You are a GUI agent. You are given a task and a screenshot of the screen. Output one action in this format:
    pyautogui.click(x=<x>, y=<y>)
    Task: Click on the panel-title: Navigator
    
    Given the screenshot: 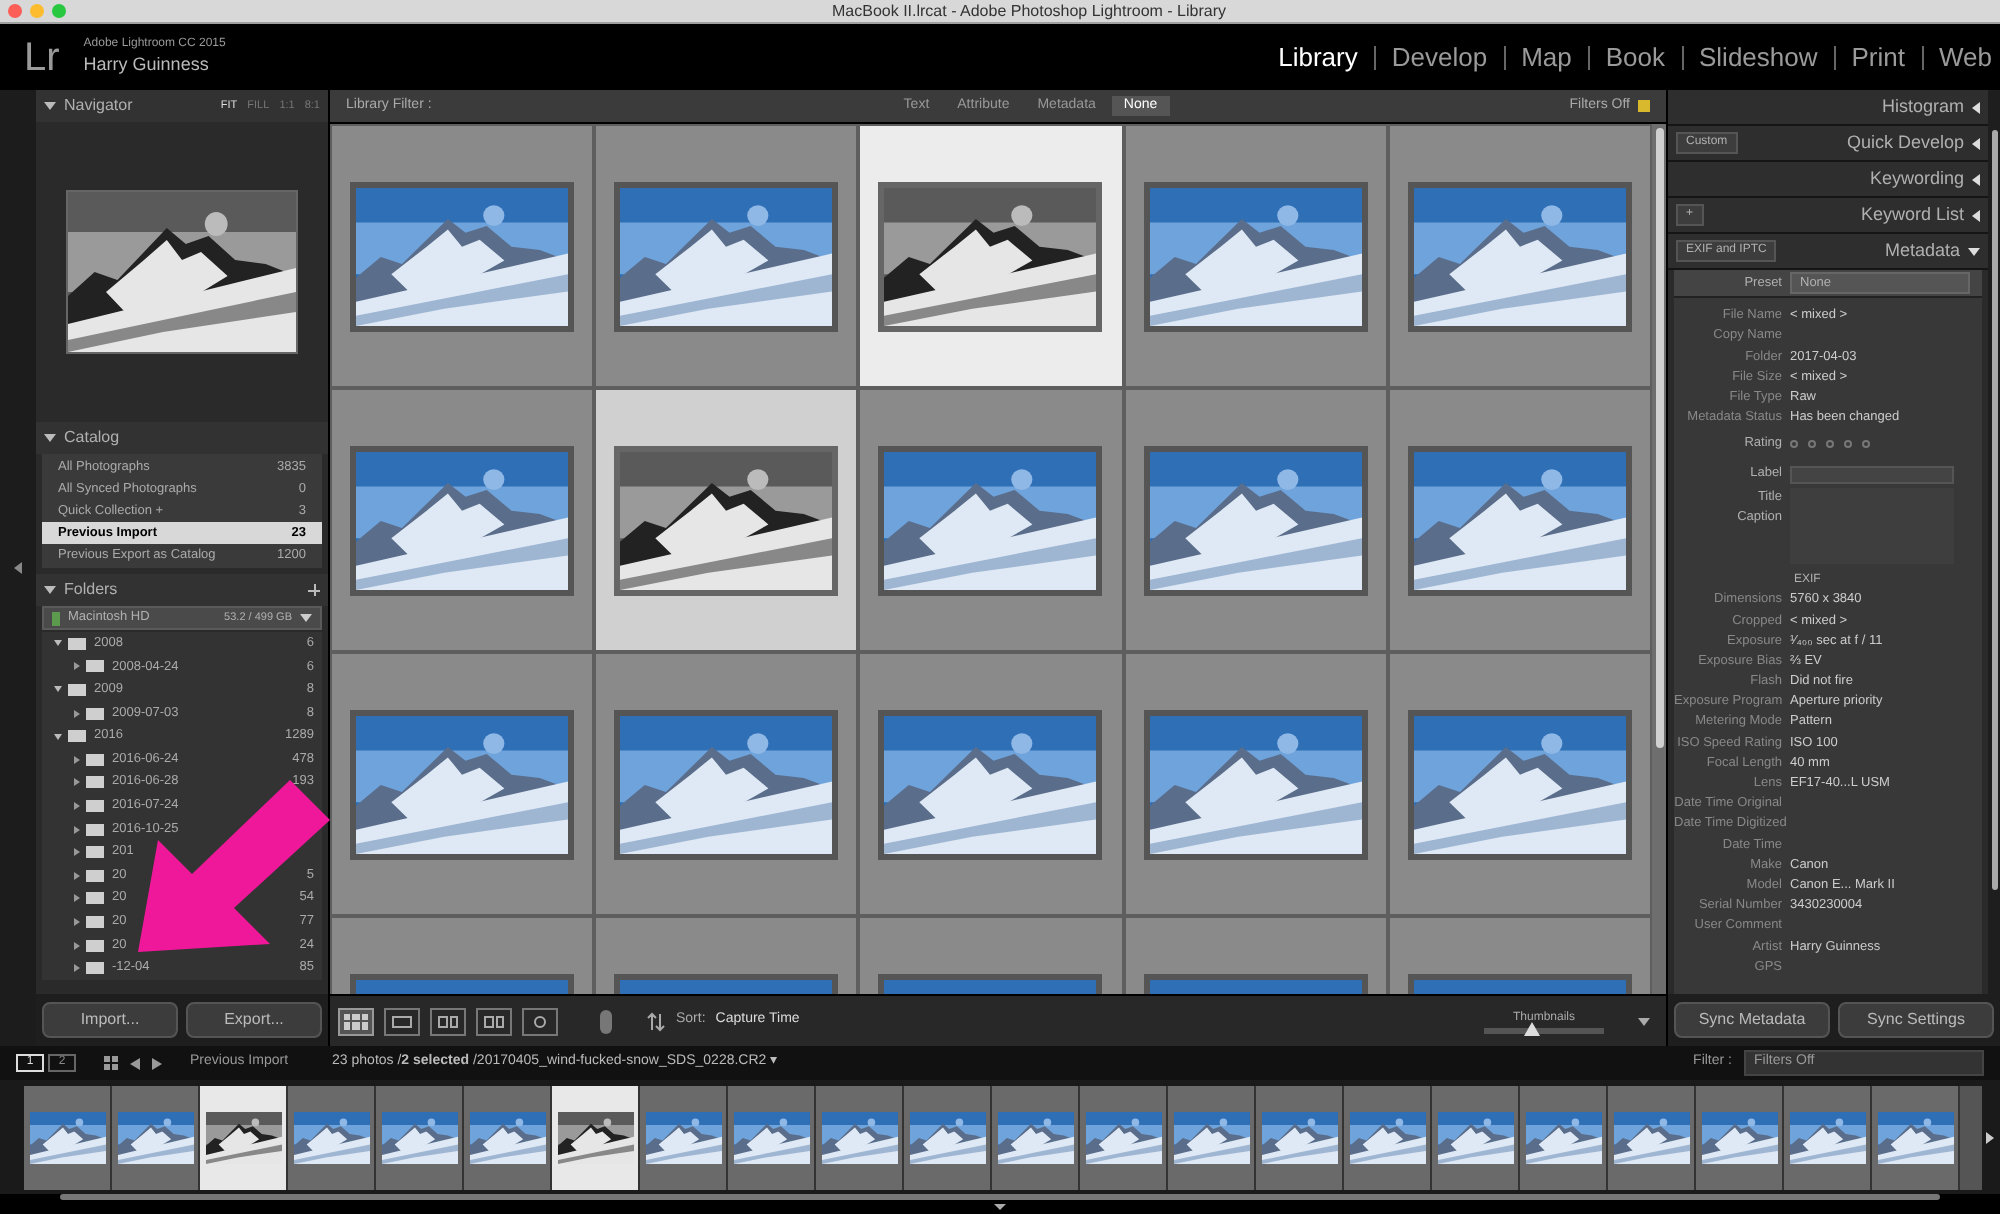 What is the action you would take?
    pyautogui.click(x=98, y=106)
    